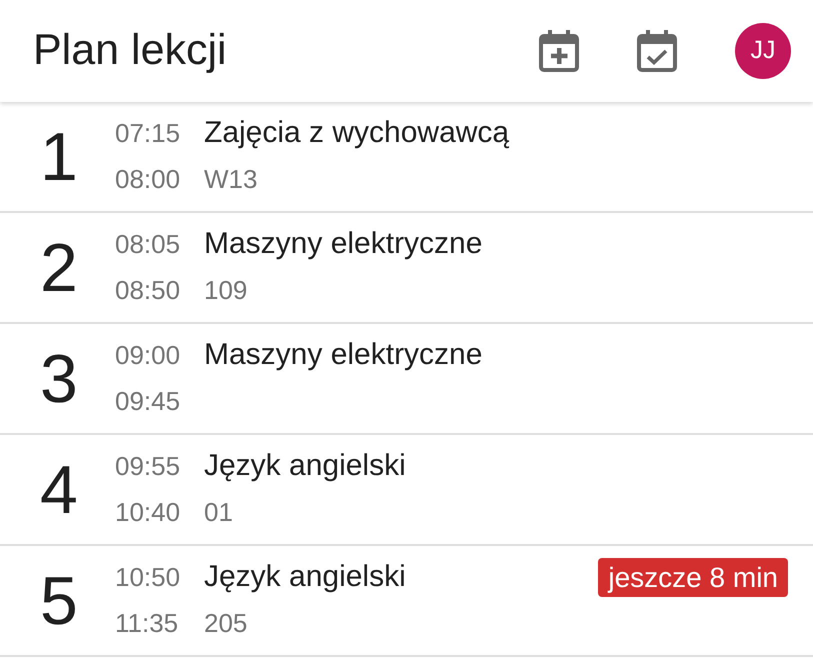 The height and width of the screenshot is (658, 813). What do you see at coordinates (226, 623) in the screenshot?
I see `room-number: 205` at bounding box center [226, 623].